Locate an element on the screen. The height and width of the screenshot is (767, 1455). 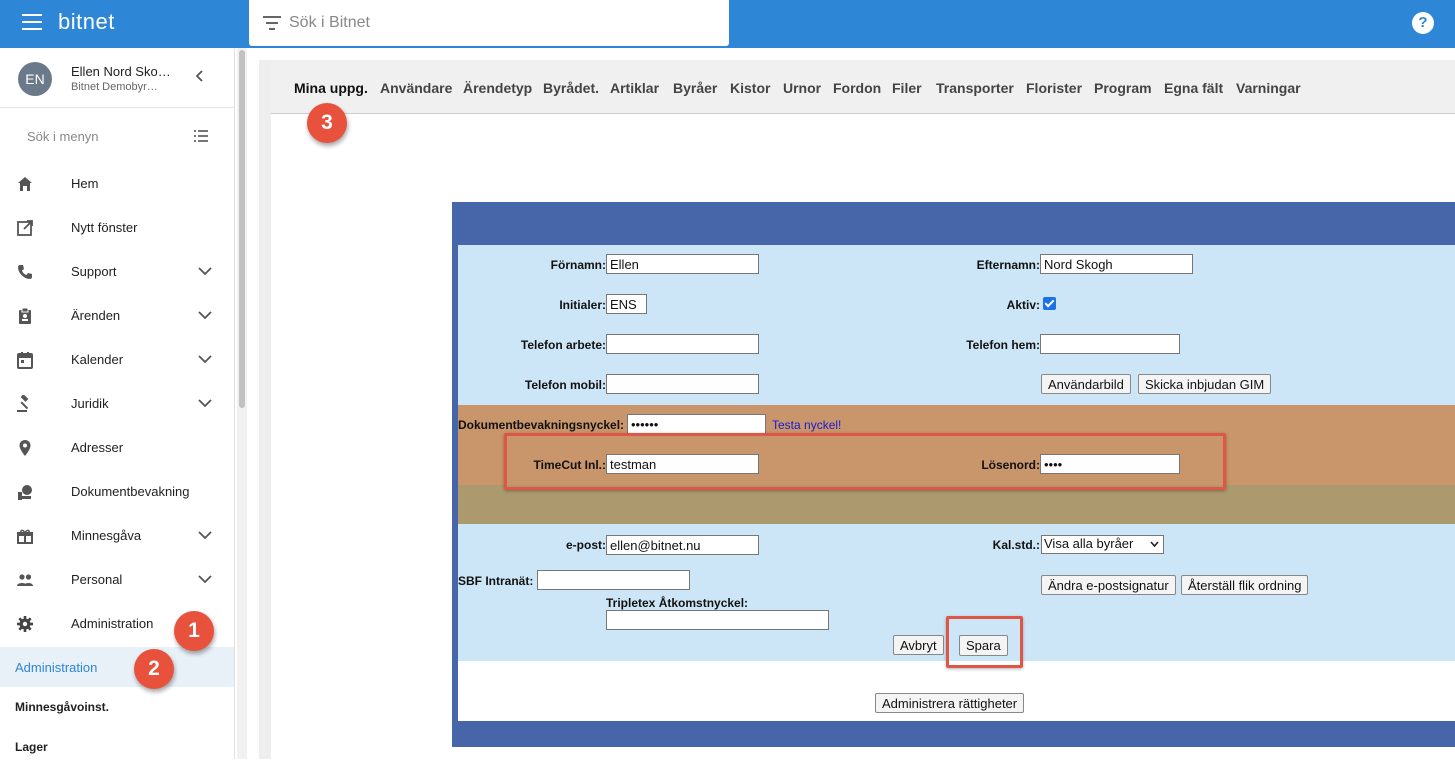
tab-egna-falt: Egna fält is located at coordinates (1193, 88).